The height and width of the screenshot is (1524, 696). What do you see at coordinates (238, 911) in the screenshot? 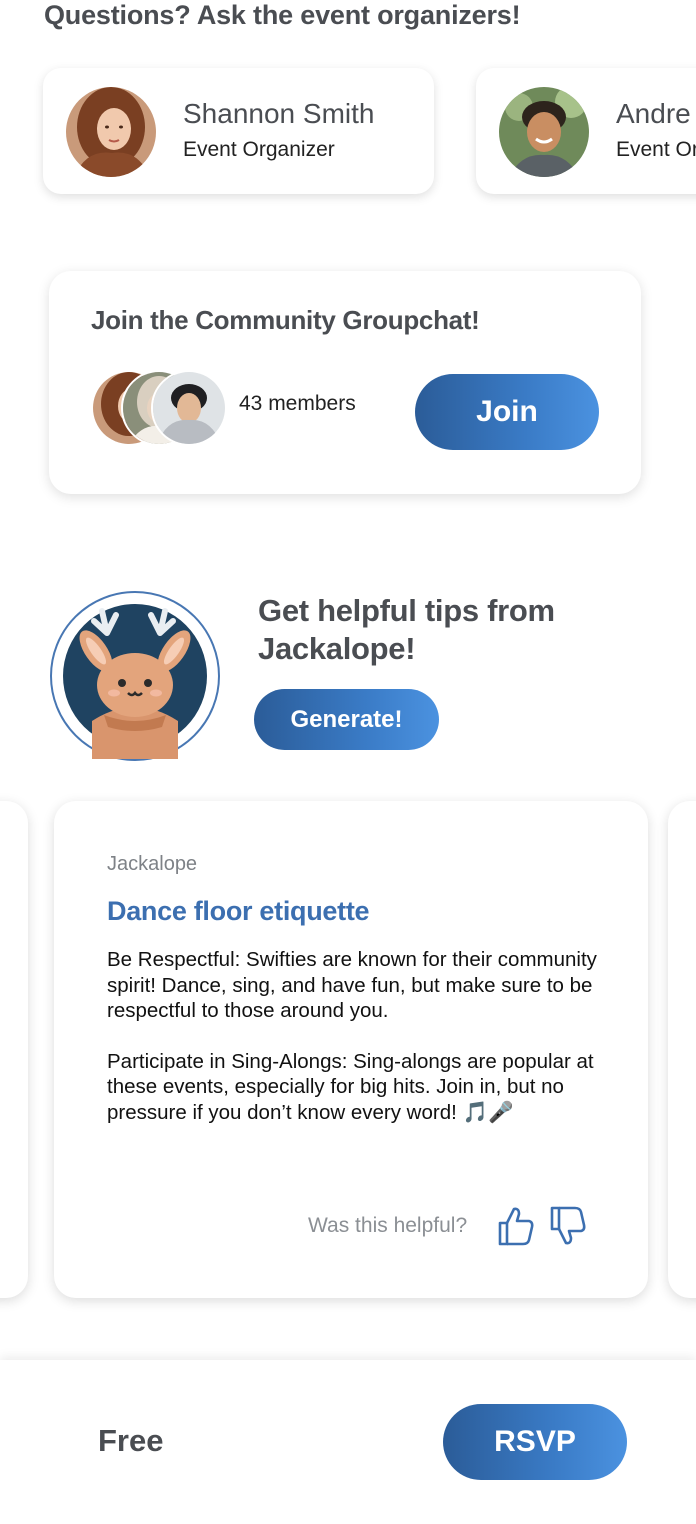
I see `tip-heading: Dance floor etiquette` at bounding box center [238, 911].